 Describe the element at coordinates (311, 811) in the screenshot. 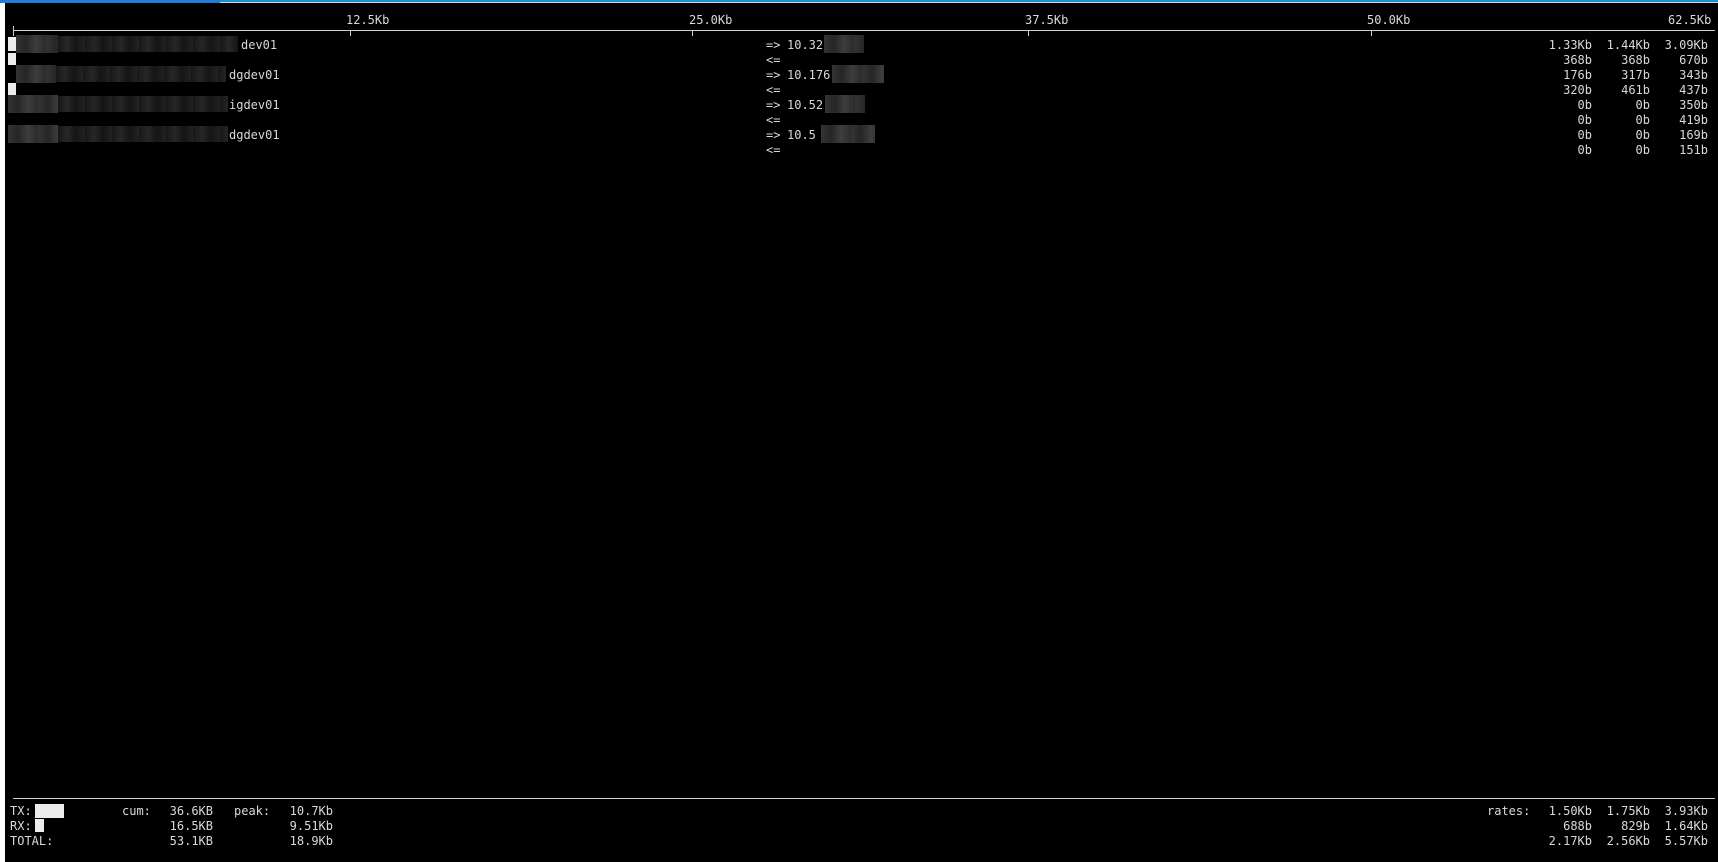

I see `tx-peak: 10.7Kb` at that location.